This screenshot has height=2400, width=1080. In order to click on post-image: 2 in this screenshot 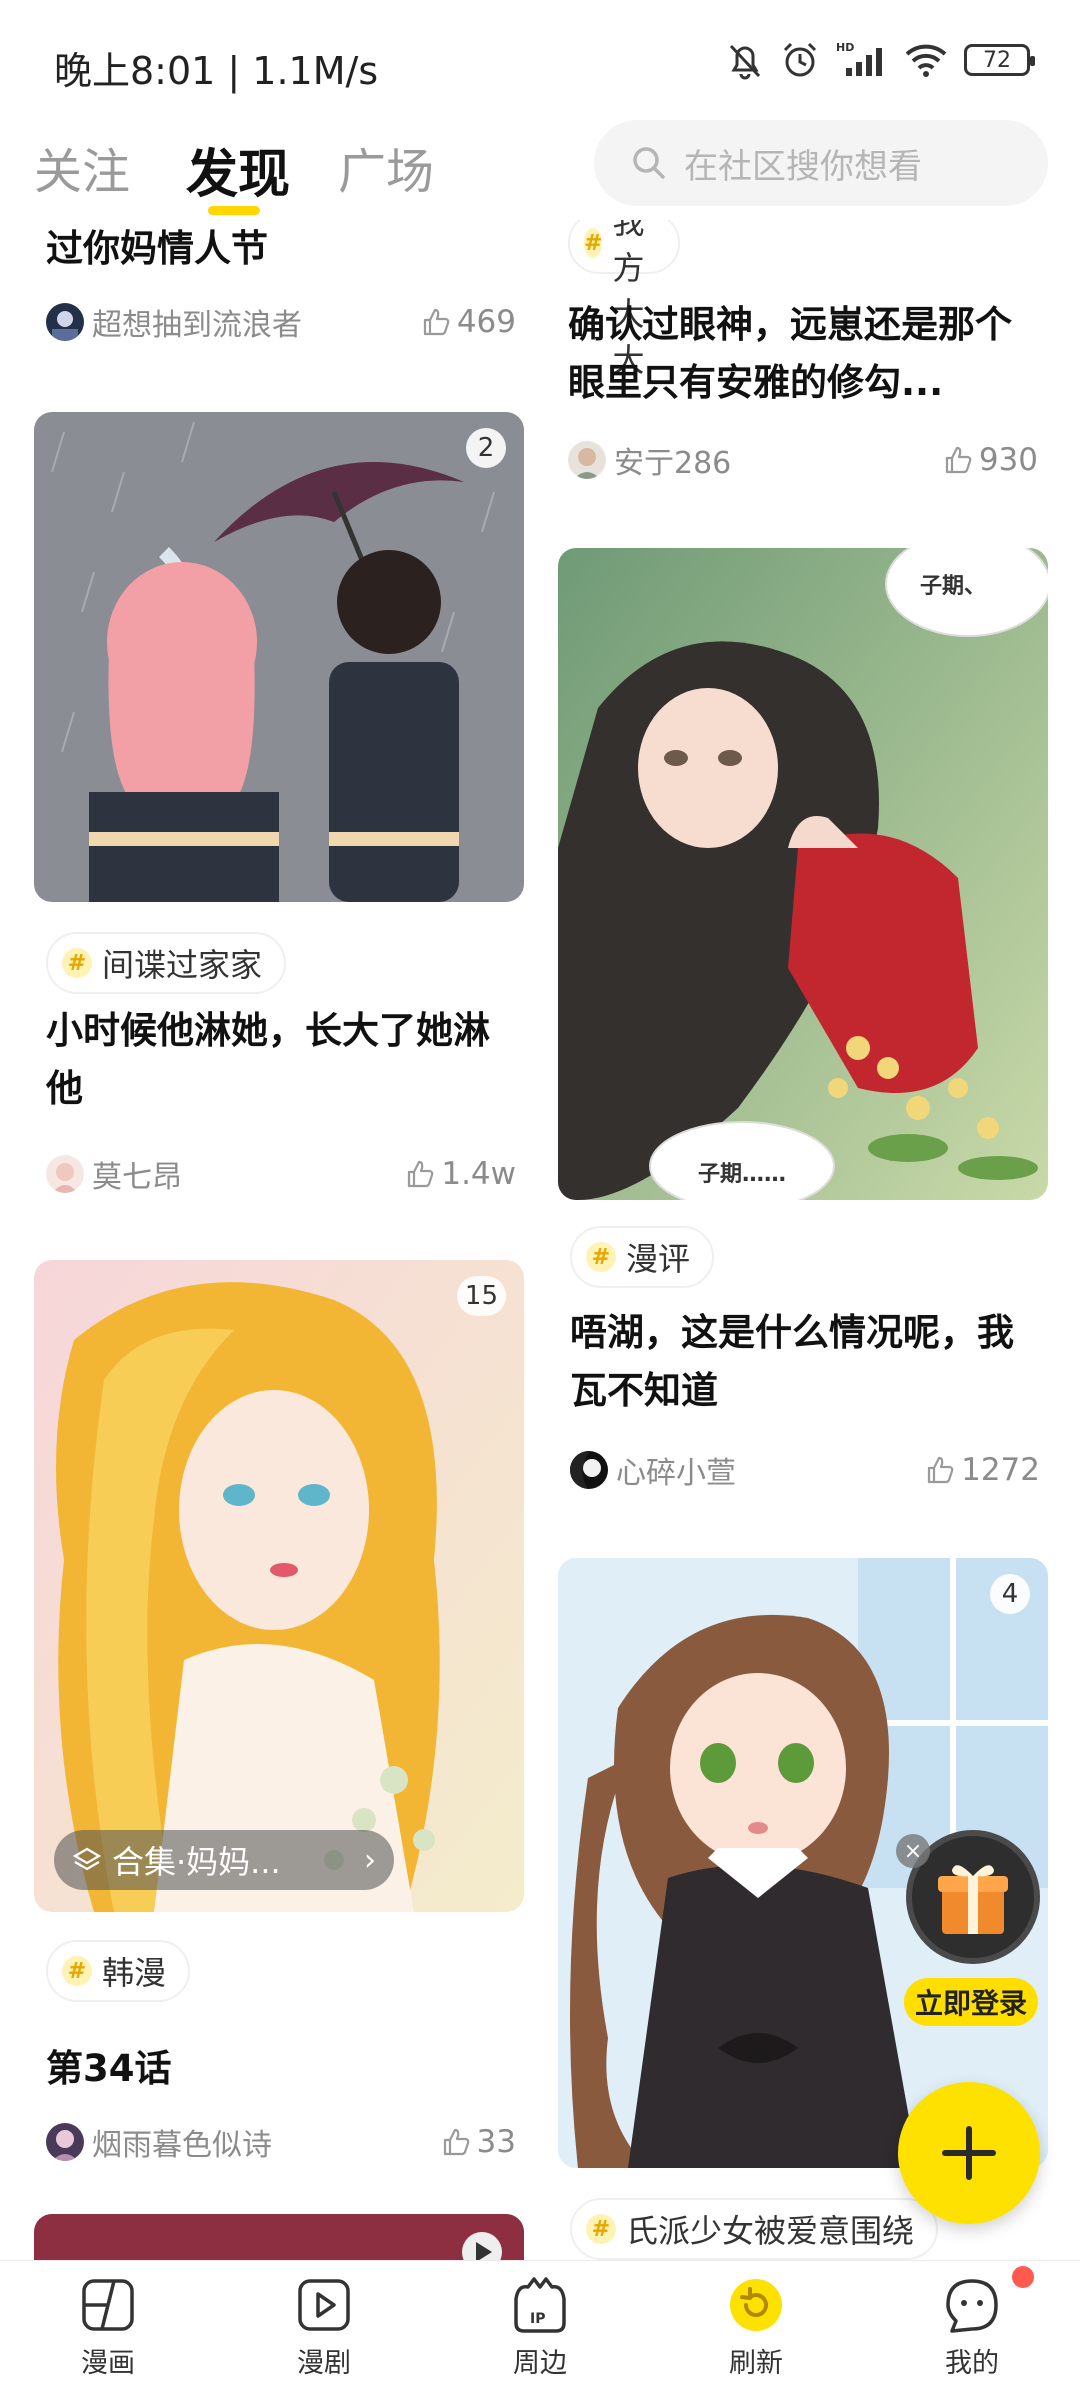, I will do `click(279, 657)`.